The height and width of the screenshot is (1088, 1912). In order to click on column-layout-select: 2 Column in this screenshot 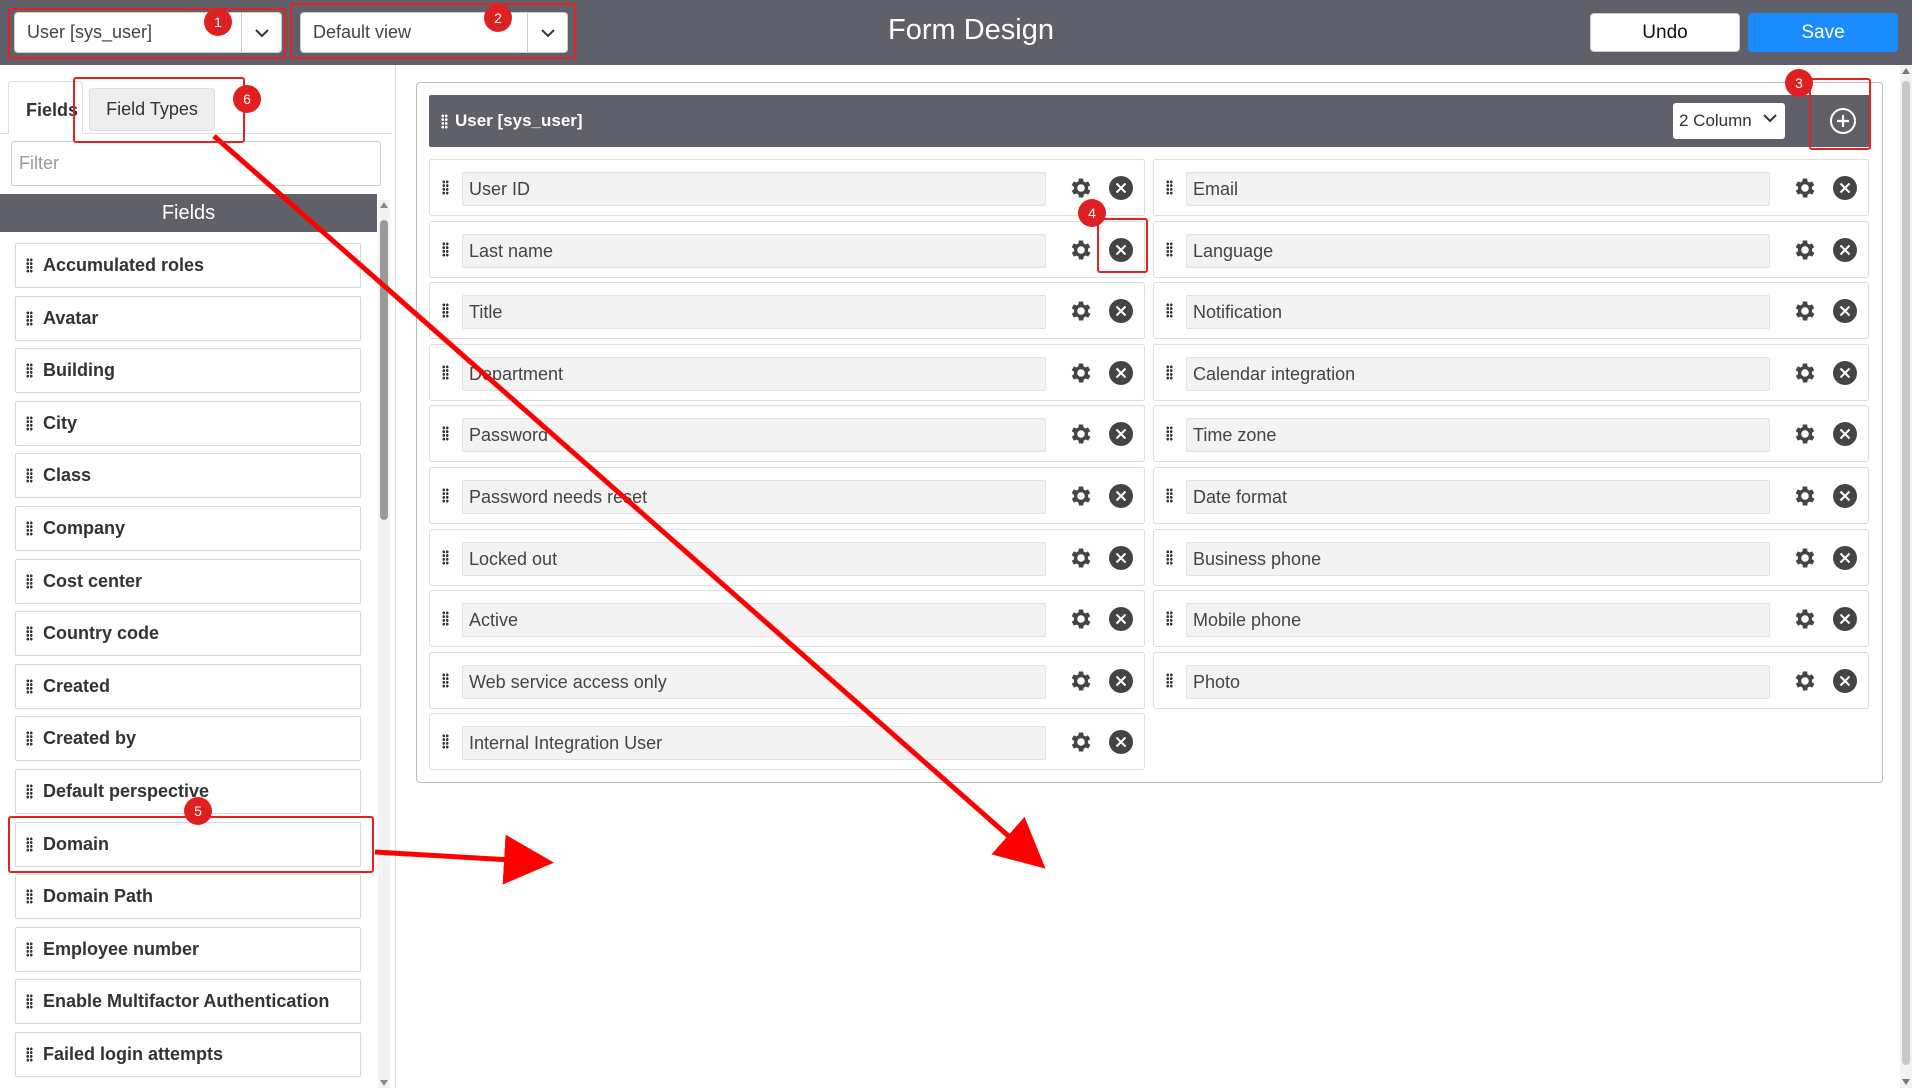, I will do `click(1729, 121)`.